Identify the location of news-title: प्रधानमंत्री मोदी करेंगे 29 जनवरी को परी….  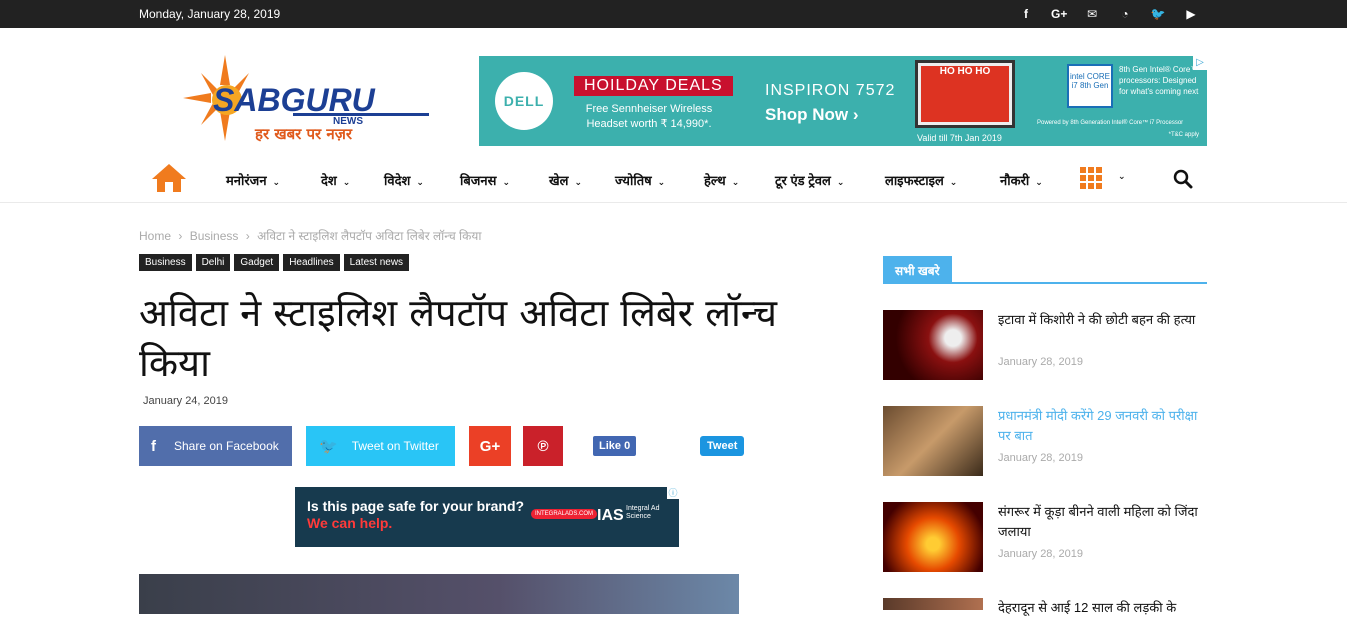
(1103, 426).